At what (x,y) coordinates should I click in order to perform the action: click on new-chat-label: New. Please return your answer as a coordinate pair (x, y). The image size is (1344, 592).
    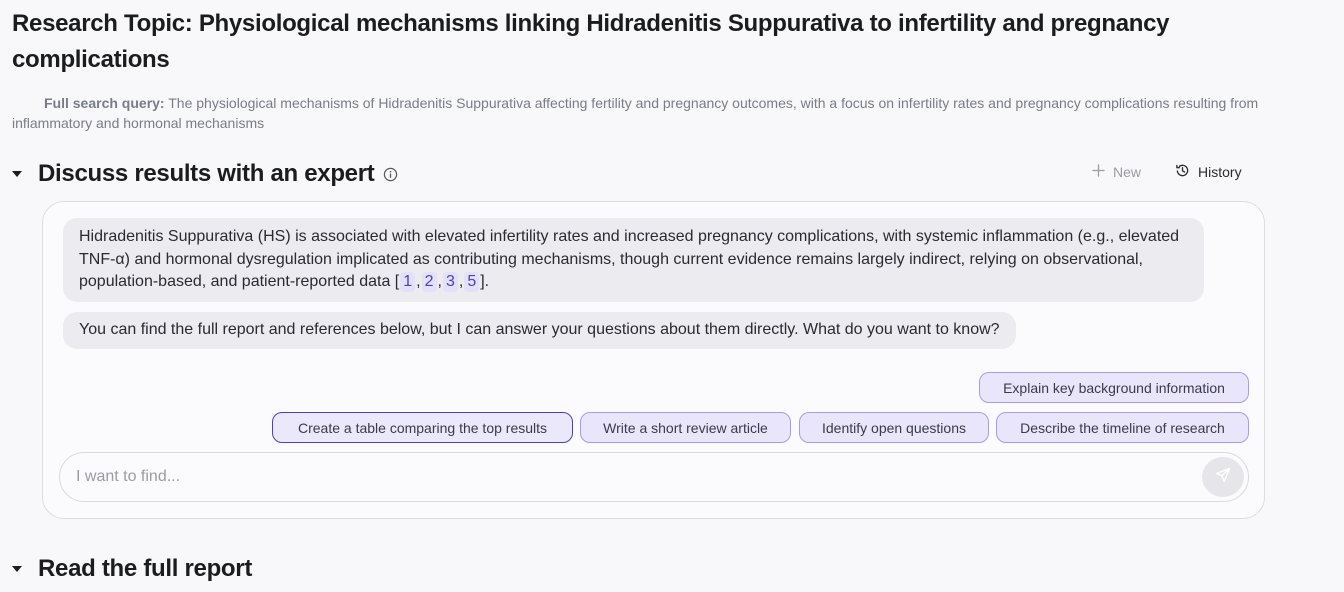
    Looking at the image, I should click on (1127, 172).